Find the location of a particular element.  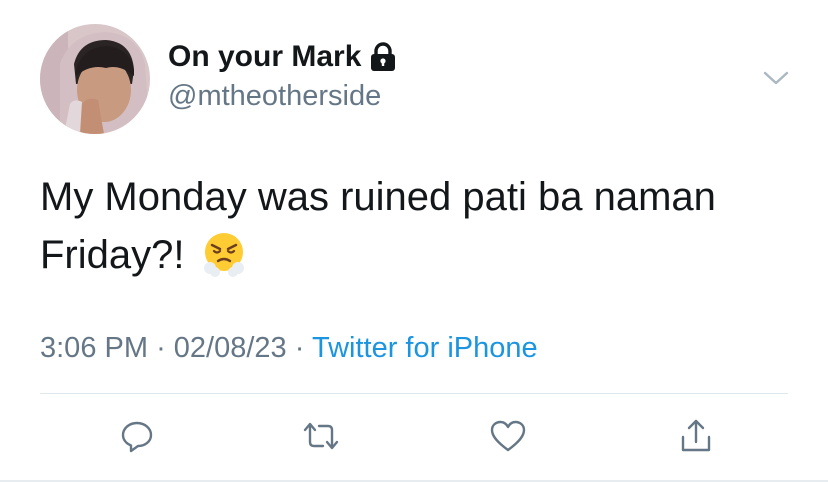

retweet-icon is located at coordinates (321, 438).